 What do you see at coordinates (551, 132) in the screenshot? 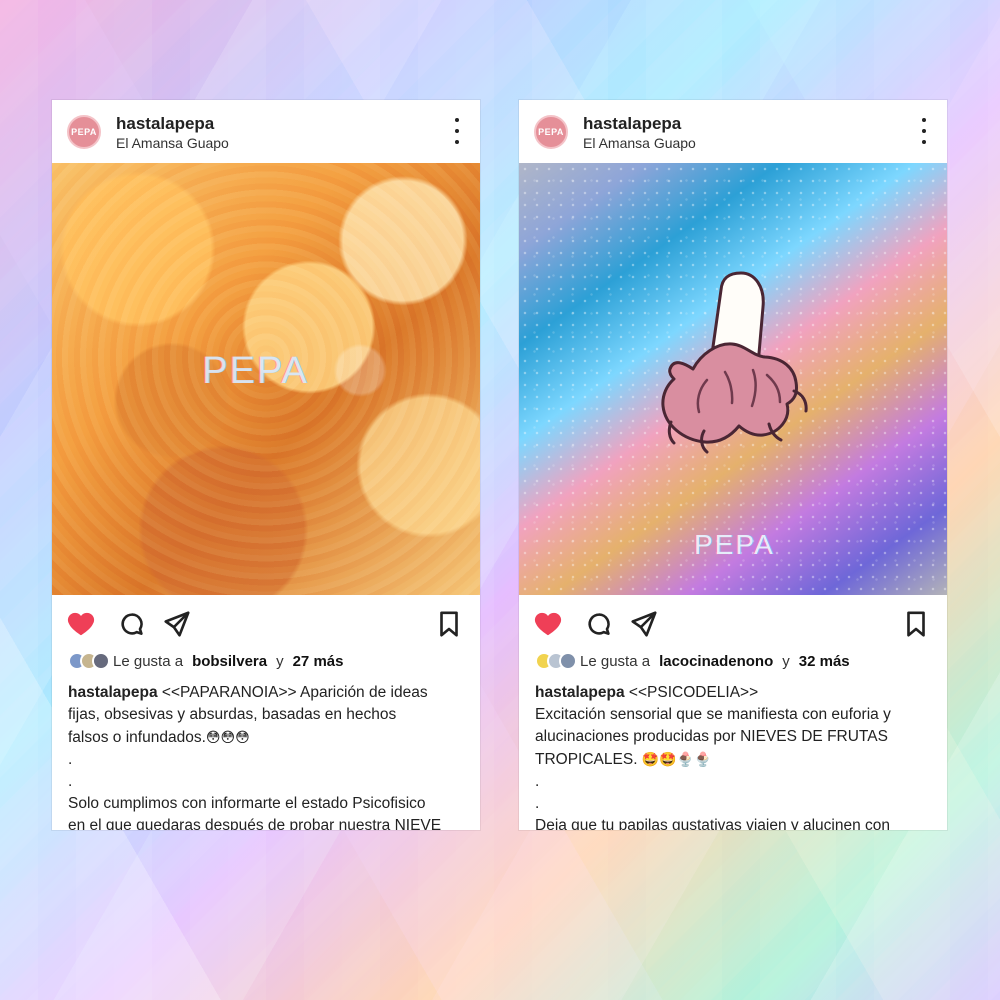
I see `profile-avatar-right: PEPA` at bounding box center [551, 132].